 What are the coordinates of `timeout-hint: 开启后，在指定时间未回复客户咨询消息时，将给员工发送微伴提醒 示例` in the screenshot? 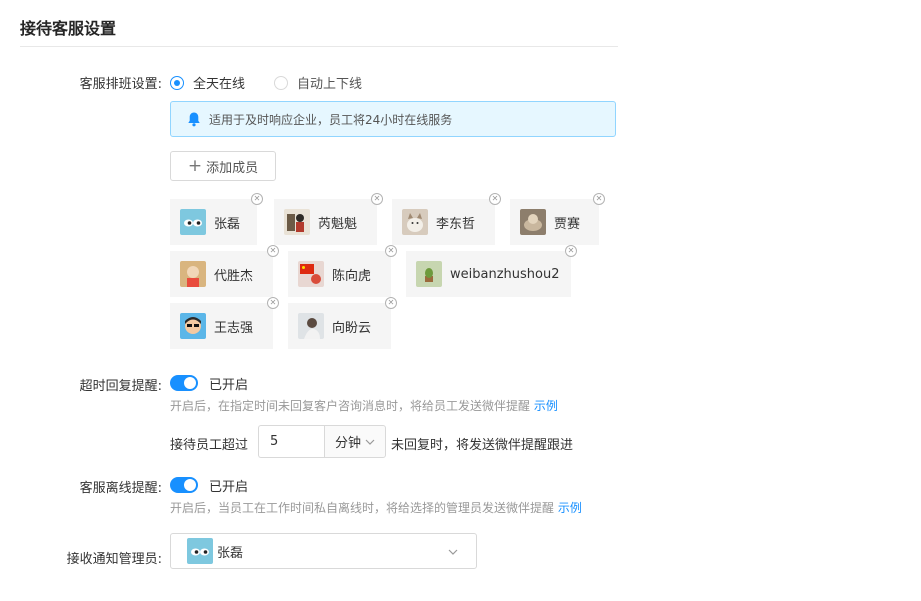 It's located at (364, 405).